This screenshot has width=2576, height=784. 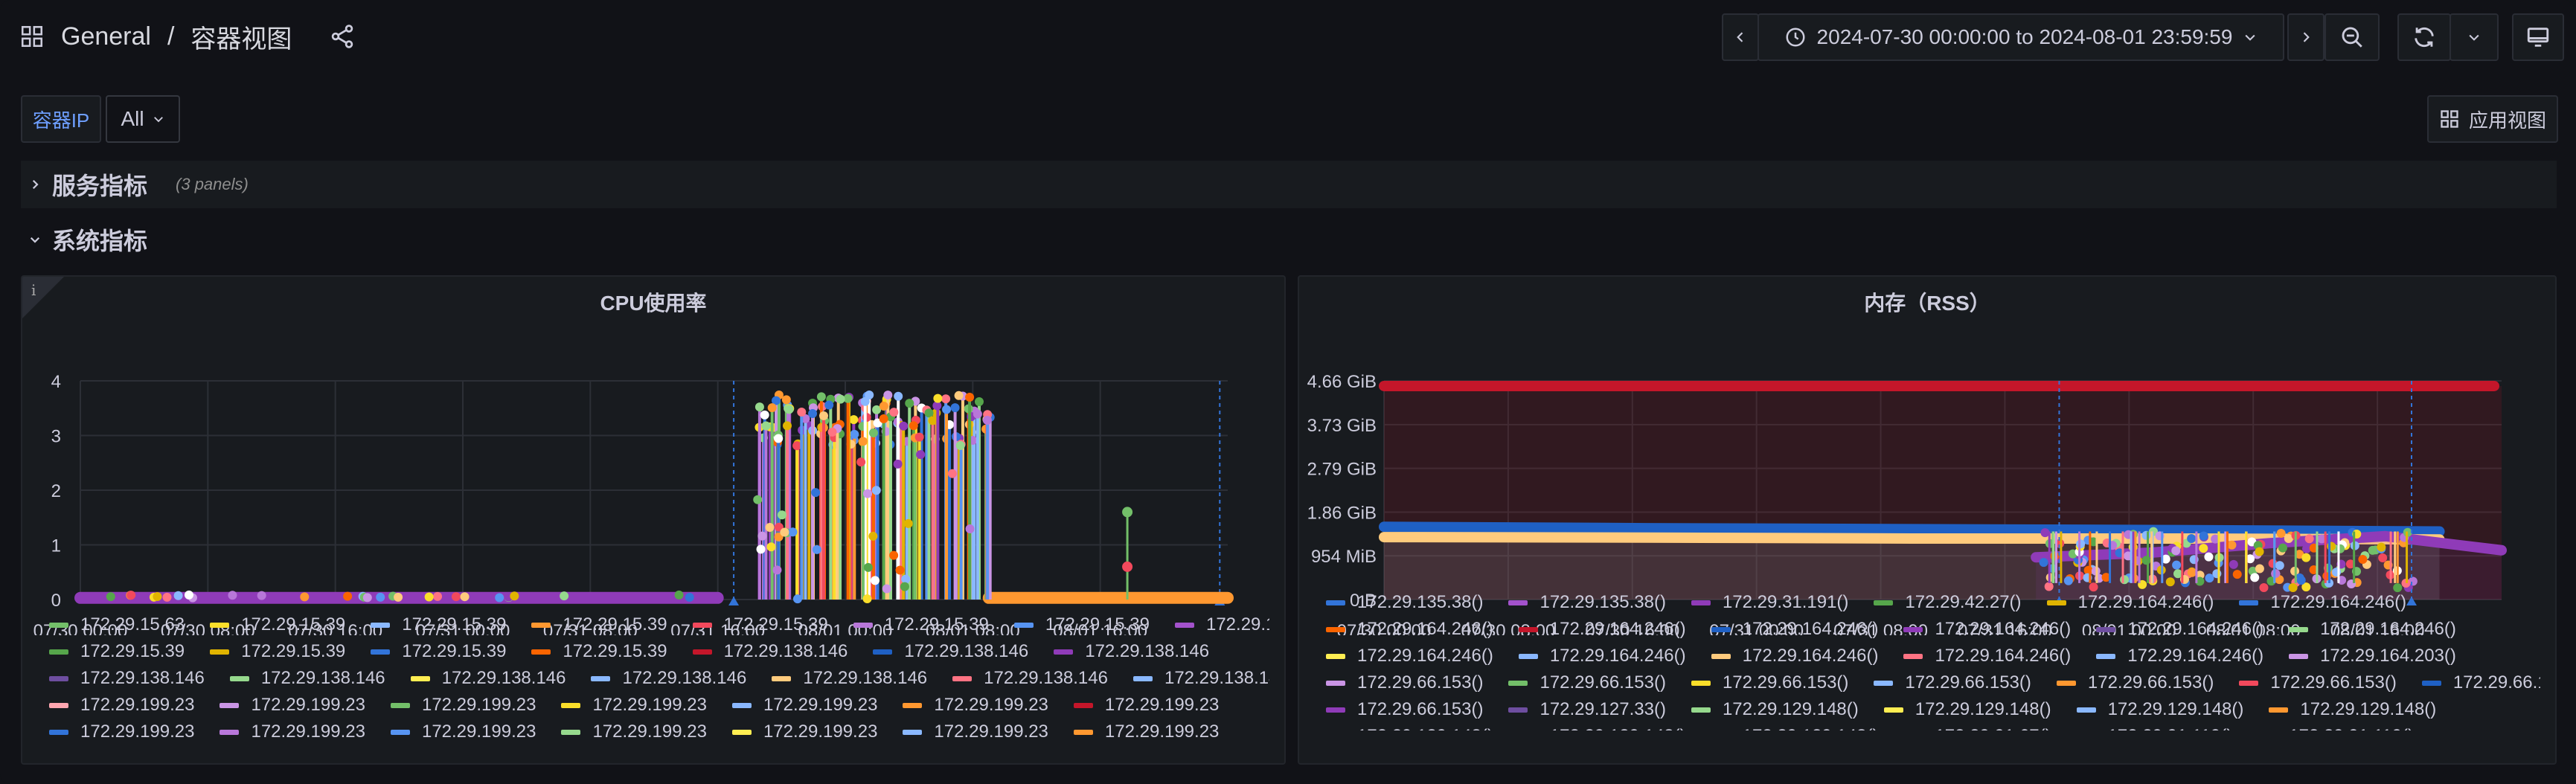 I want to click on mem-point, so click(x=2372, y=550).